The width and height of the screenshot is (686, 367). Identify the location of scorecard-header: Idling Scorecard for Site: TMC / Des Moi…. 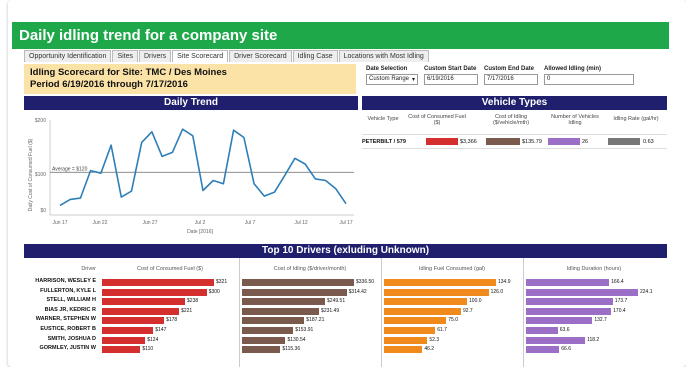
(190, 79).